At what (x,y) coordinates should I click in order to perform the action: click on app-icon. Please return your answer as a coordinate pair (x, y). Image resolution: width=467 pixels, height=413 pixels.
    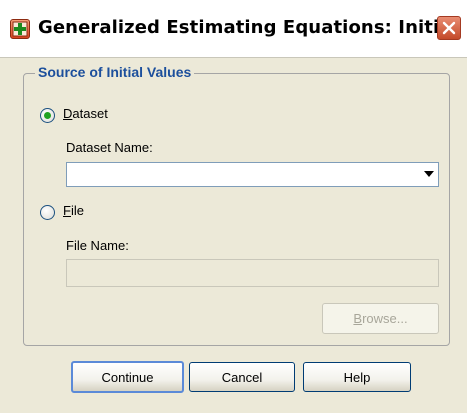
    Looking at the image, I should click on (20, 29).